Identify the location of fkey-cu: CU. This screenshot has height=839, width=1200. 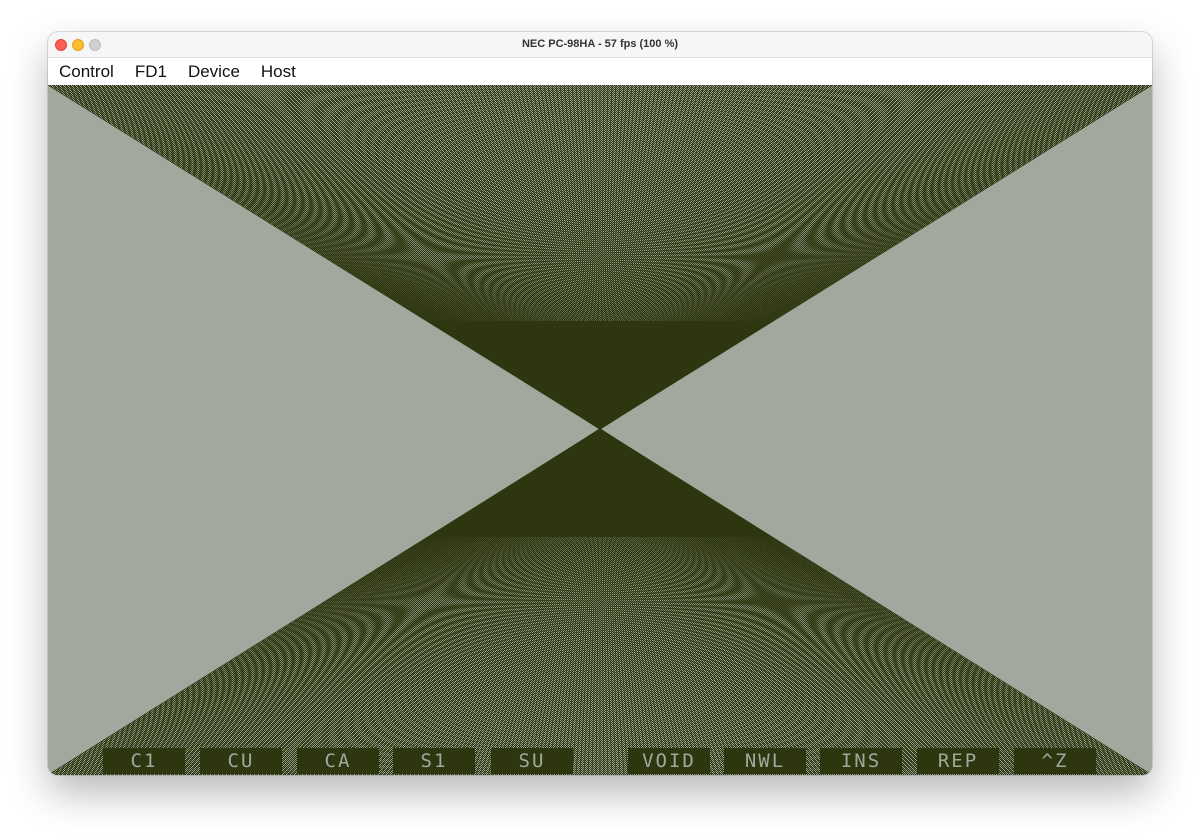
(241, 761).